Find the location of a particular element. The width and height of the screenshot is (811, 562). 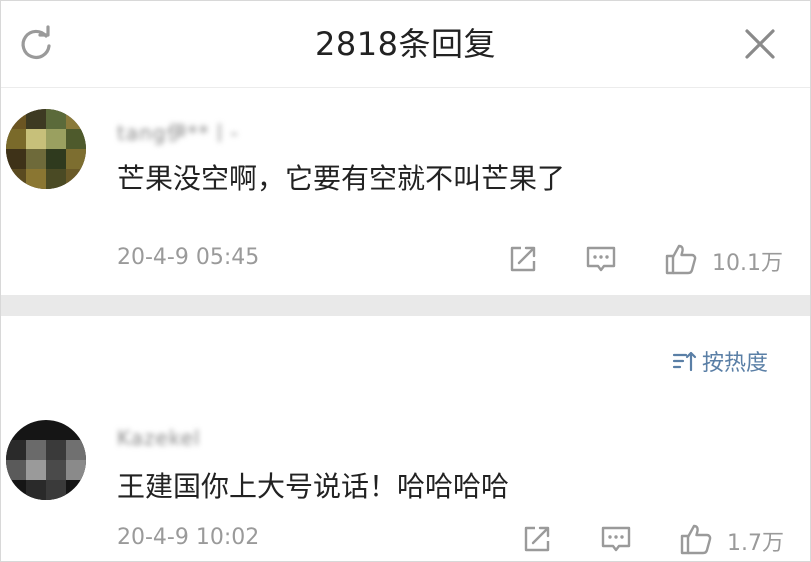

like-count: 1.7万 is located at coordinates (755, 543).